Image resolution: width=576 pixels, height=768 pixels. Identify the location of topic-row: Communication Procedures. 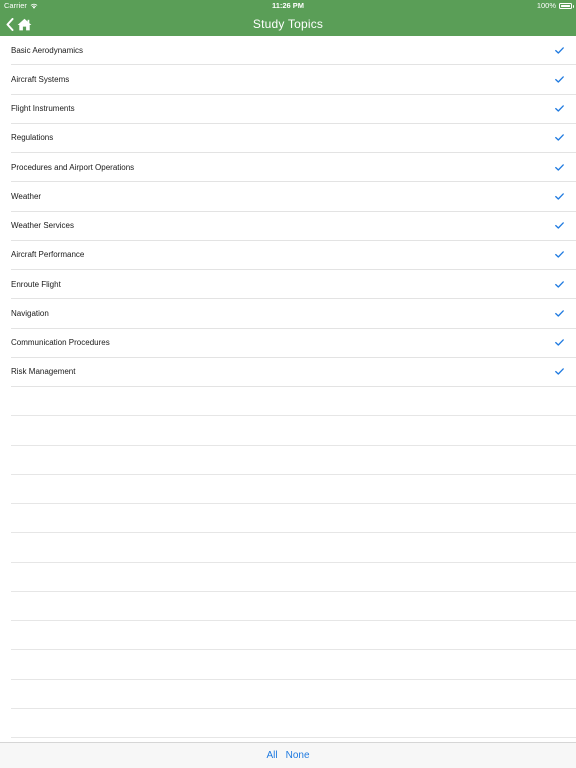
(293, 343).